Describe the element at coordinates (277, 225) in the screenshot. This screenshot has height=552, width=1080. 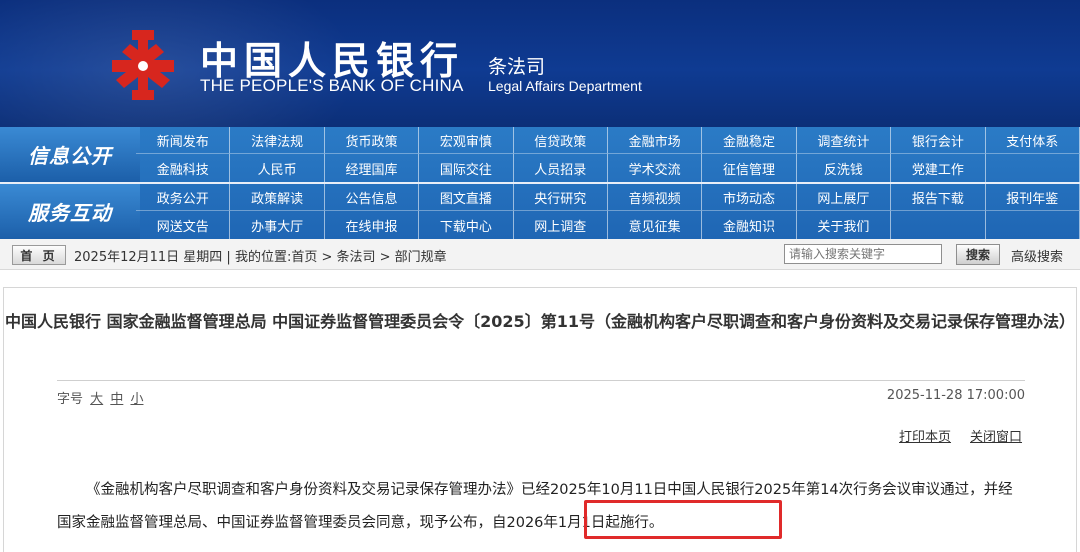
I see `service-item-2-2: 办事大厅` at that location.